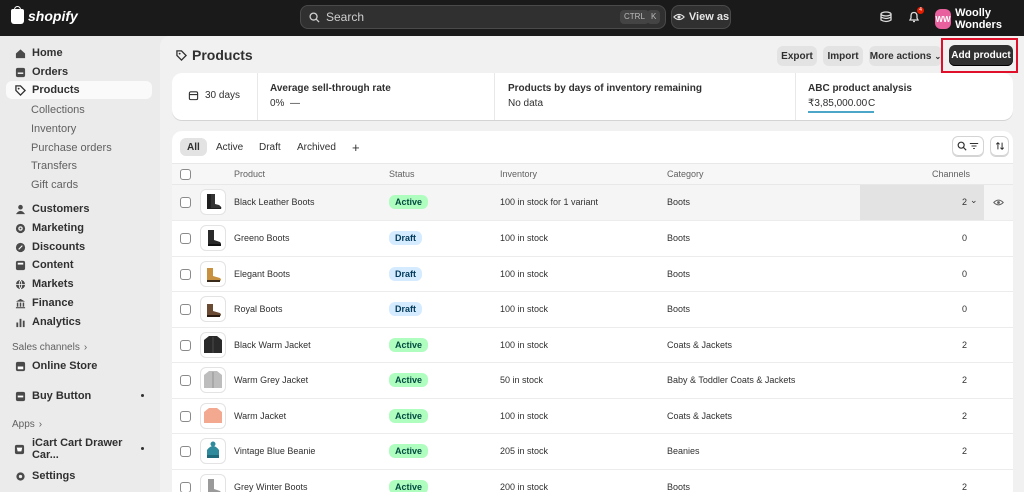 The image size is (1024, 492). What do you see at coordinates (79, 53) in the screenshot?
I see `sidebar-item-home: Home` at bounding box center [79, 53].